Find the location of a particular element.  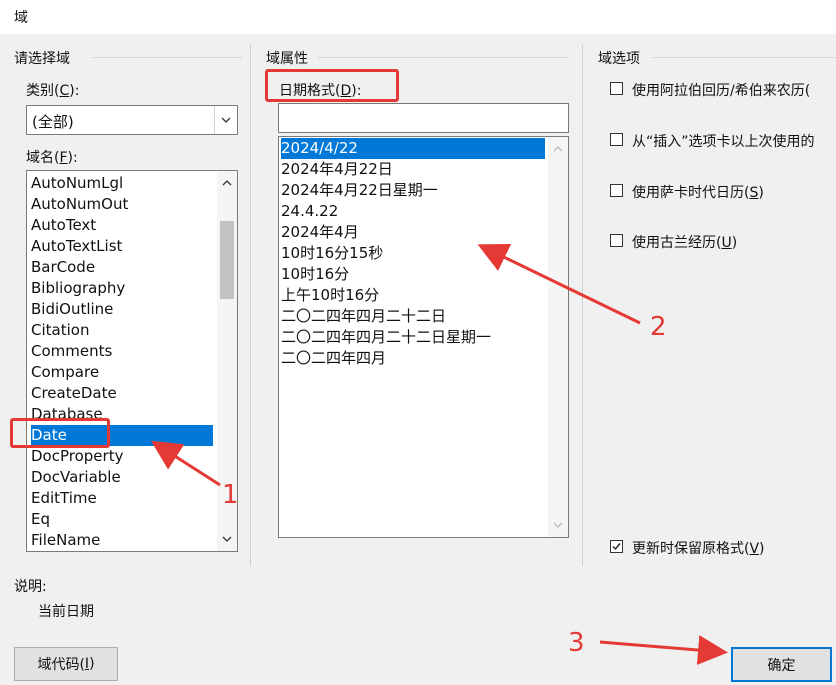

annotation-number-3: 3 is located at coordinates (576, 643).